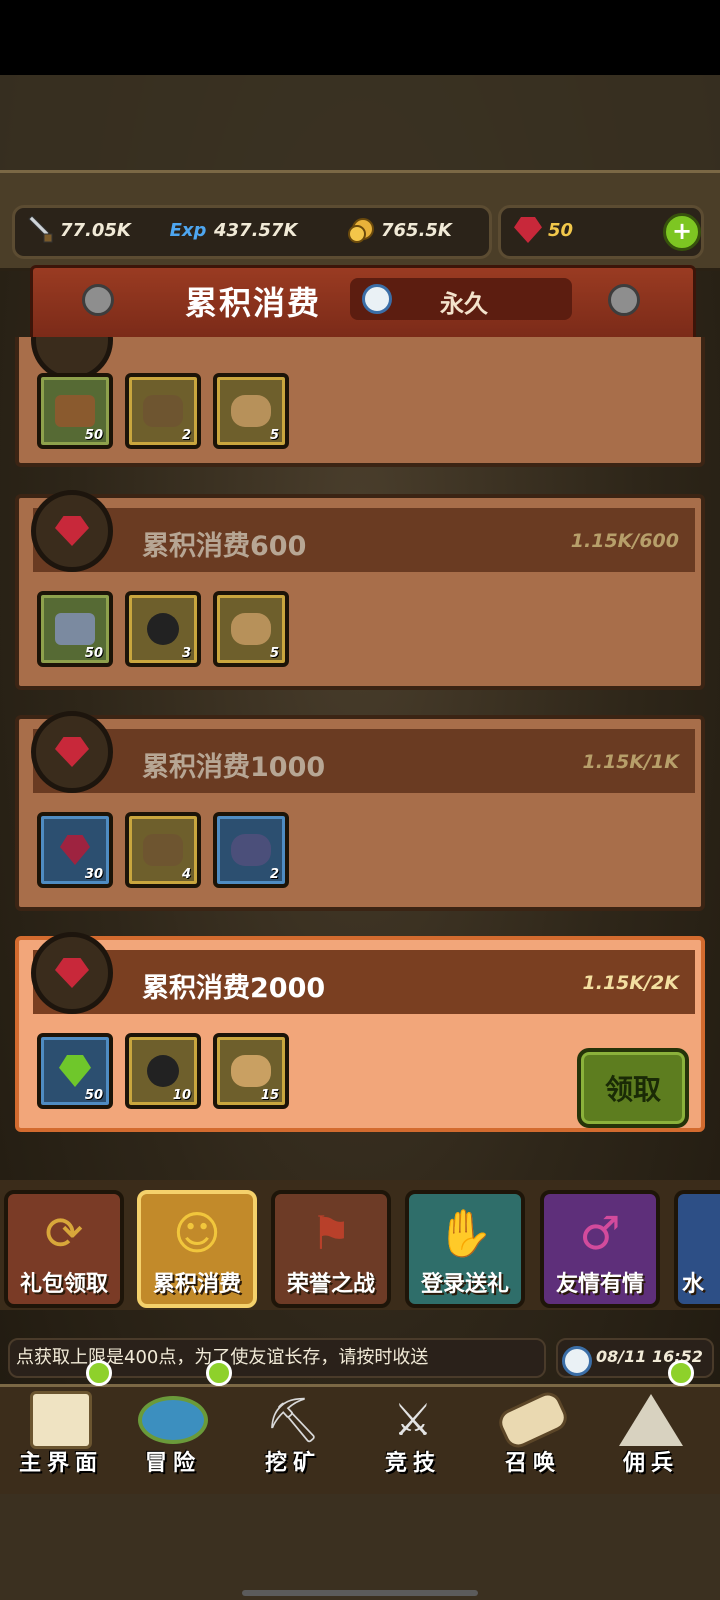  I want to click on tab-label: 登录送礼, so click(464, 1284).